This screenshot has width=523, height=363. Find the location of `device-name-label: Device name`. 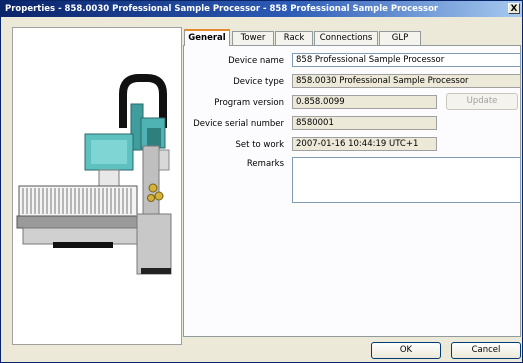

device-name-label: Device name is located at coordinates (256, 61).